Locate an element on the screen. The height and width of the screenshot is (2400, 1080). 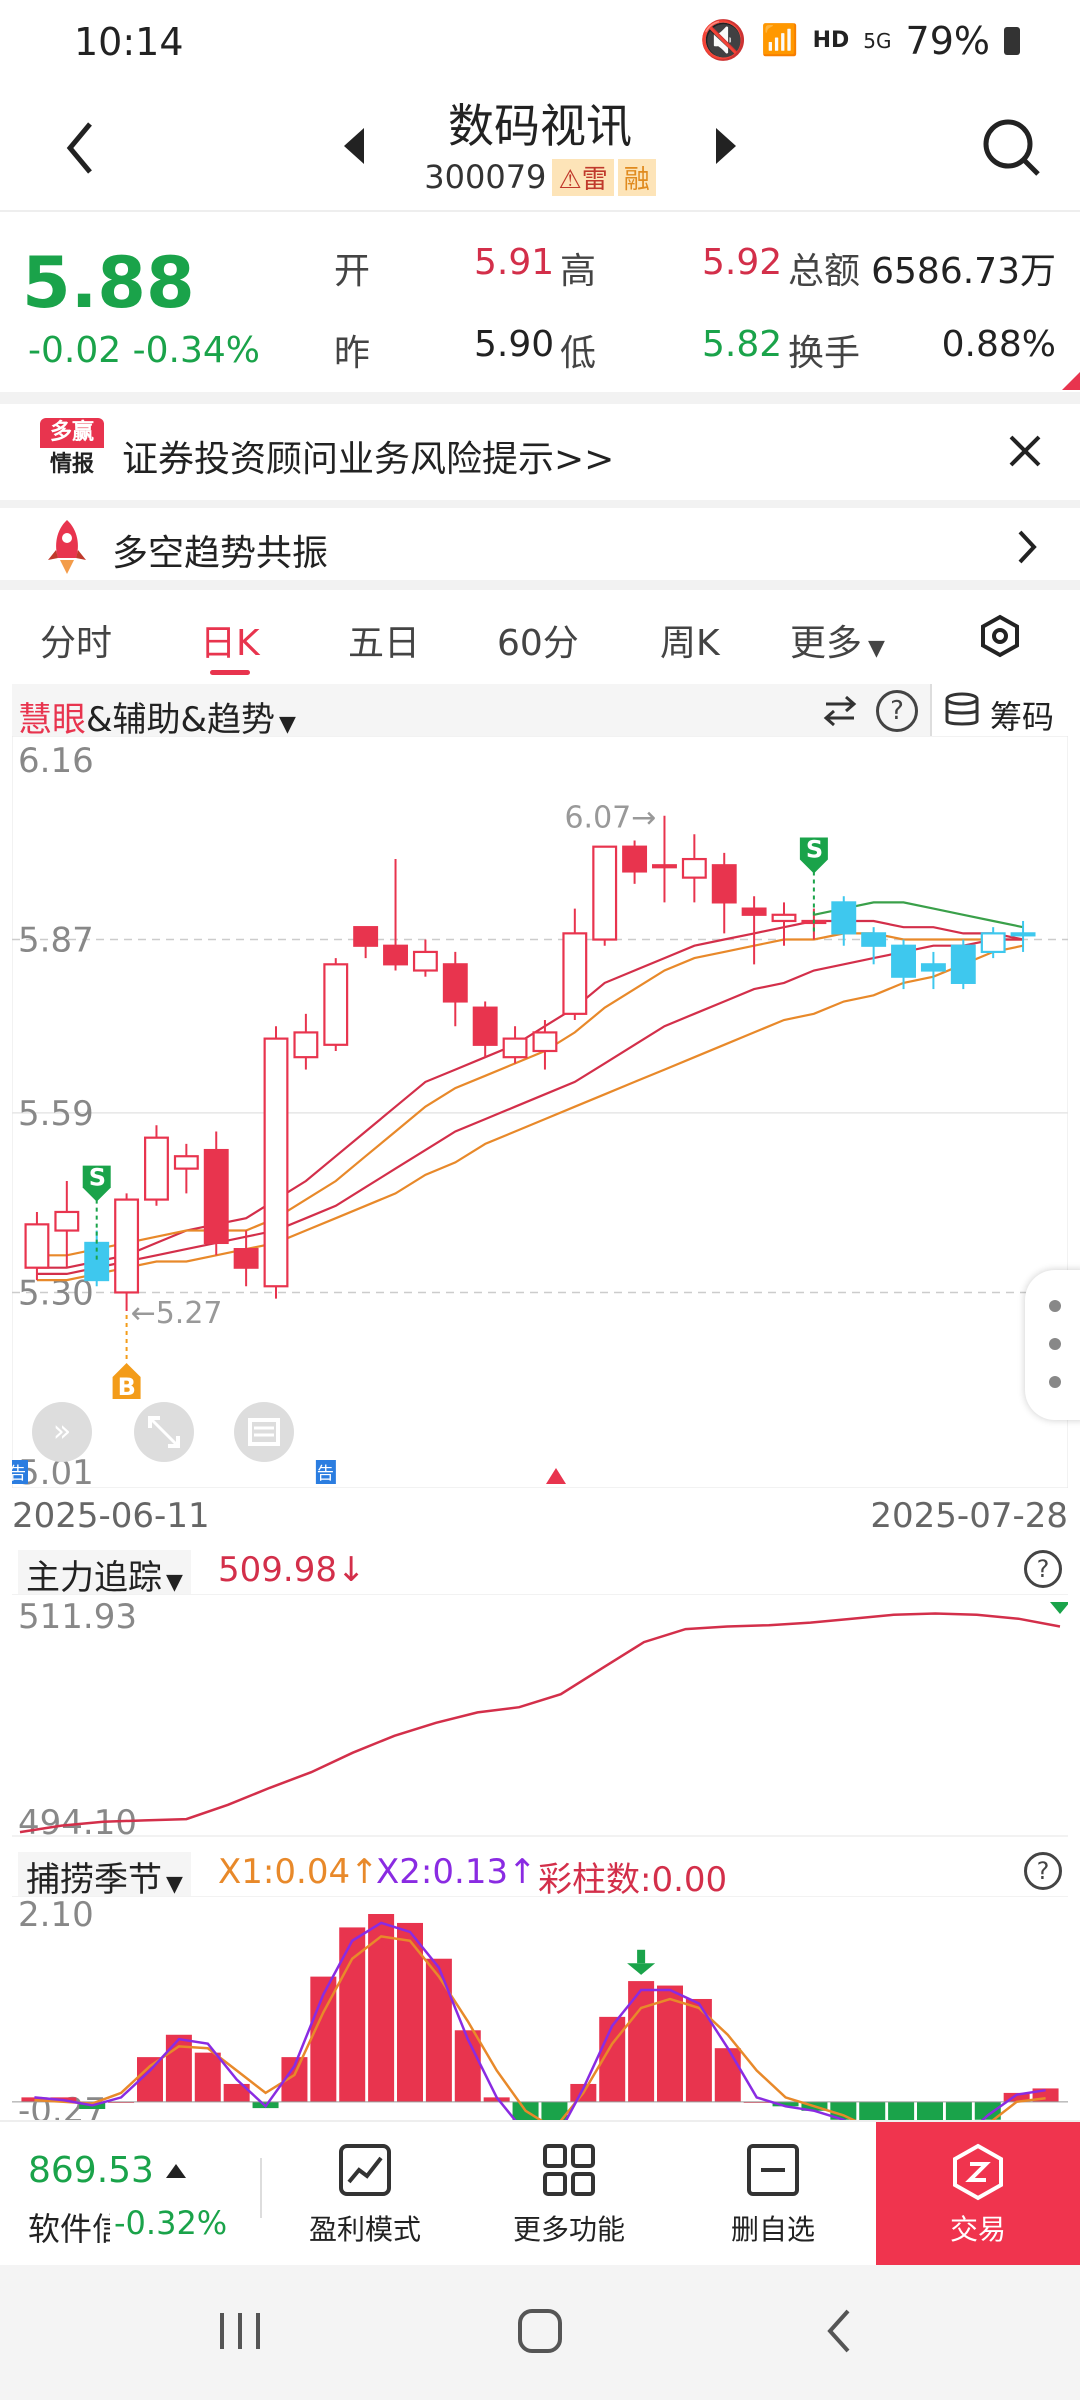
status-bar: 10:14 🔇 📶 HD 5G 79% is located at coordinates (540, 45).